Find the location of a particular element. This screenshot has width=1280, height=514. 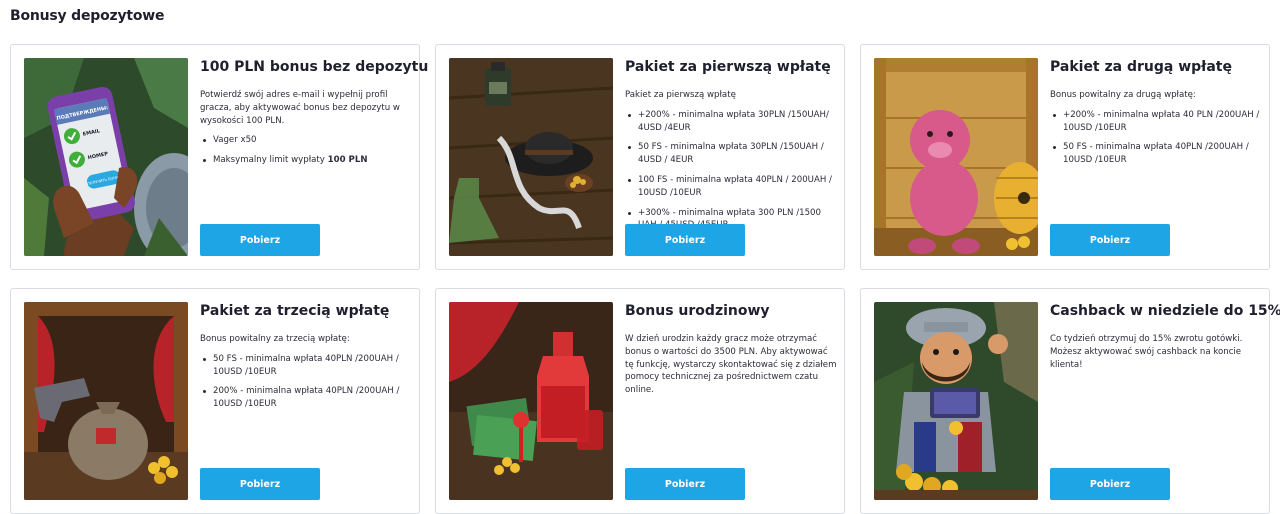

money-bag-revolver-image is located at coordinates (106, 401).